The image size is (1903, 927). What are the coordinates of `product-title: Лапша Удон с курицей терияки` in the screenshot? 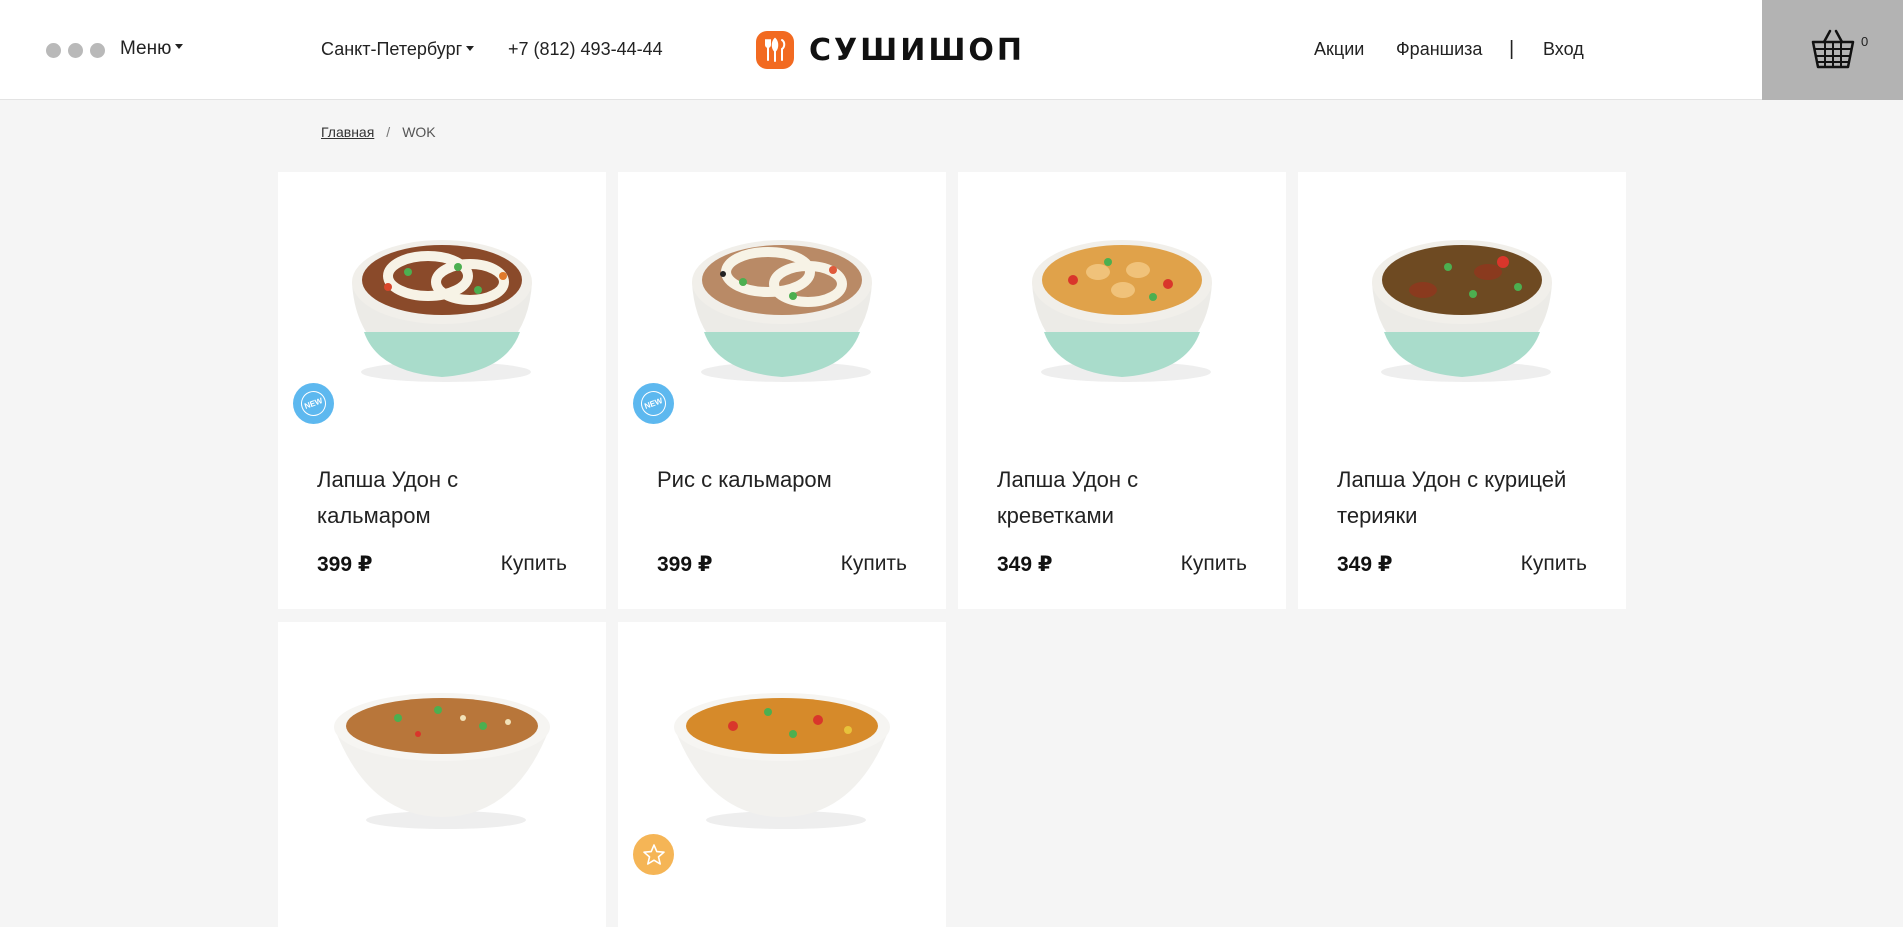 It's located at (1467, 498).